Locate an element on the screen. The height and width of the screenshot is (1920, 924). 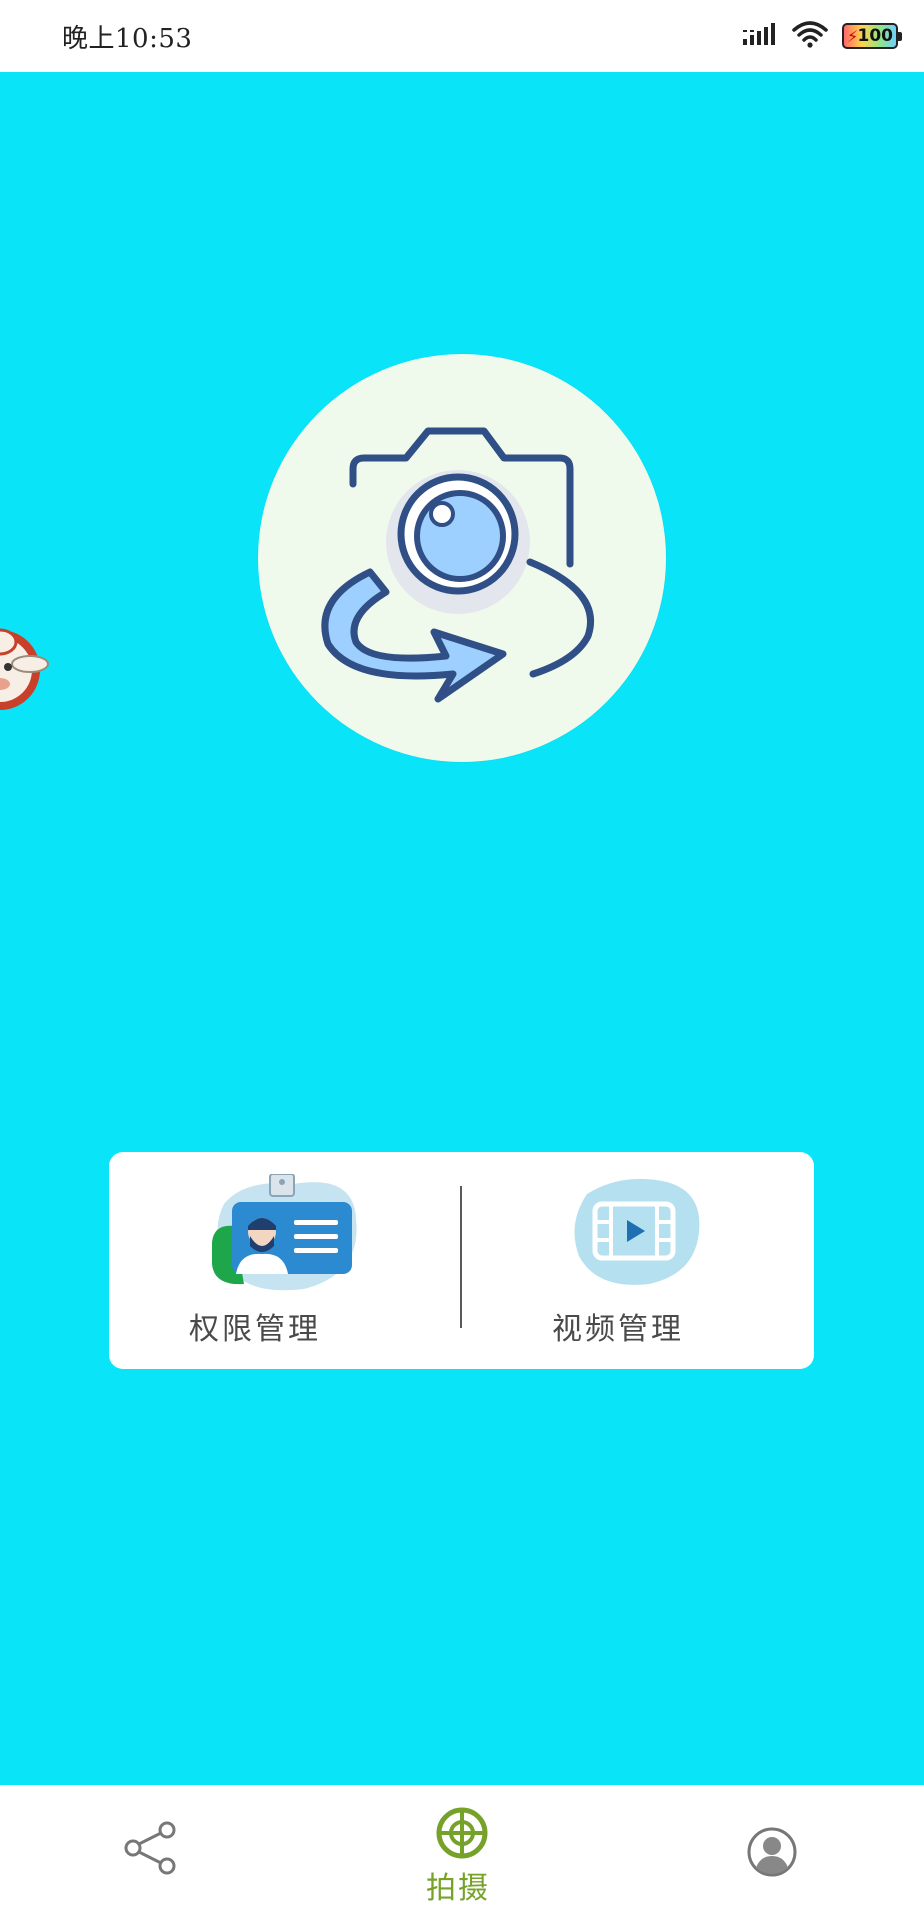
floating-mascot-icon is located at coordinates (28, 664).